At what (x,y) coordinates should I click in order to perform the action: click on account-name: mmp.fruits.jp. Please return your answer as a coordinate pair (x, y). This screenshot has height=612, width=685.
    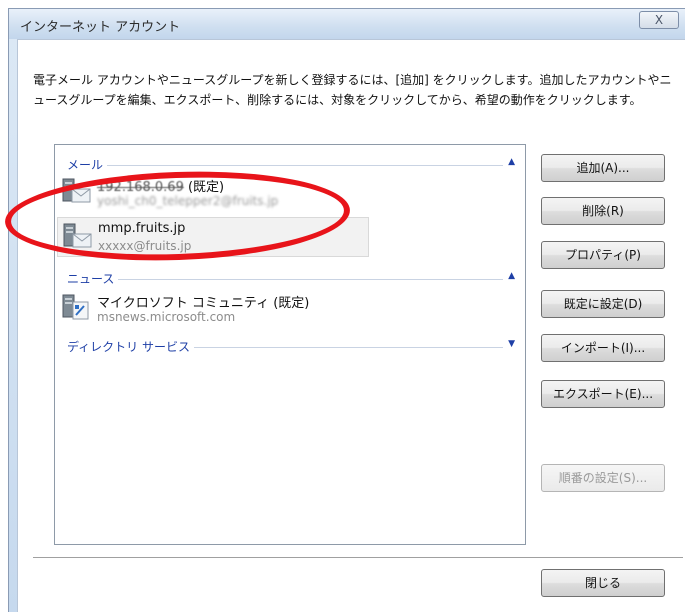
    Looking at the image, I should click on (142, 228).